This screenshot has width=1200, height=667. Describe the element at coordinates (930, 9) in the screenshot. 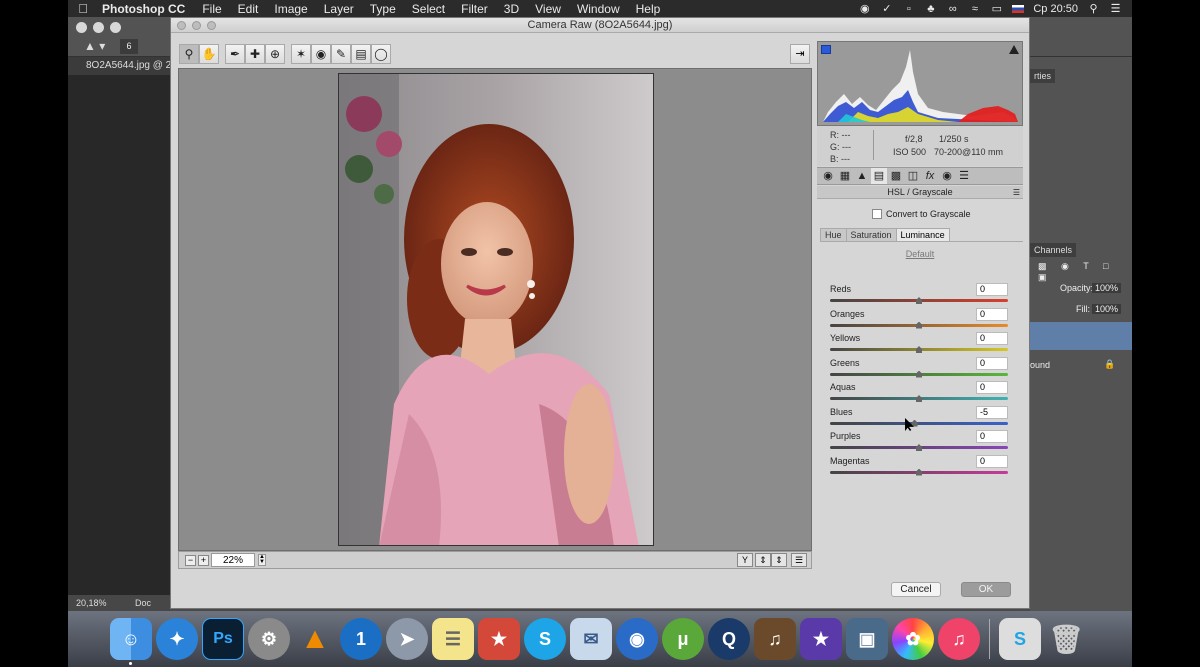

I see `evernote-icon: ♣` at that location.